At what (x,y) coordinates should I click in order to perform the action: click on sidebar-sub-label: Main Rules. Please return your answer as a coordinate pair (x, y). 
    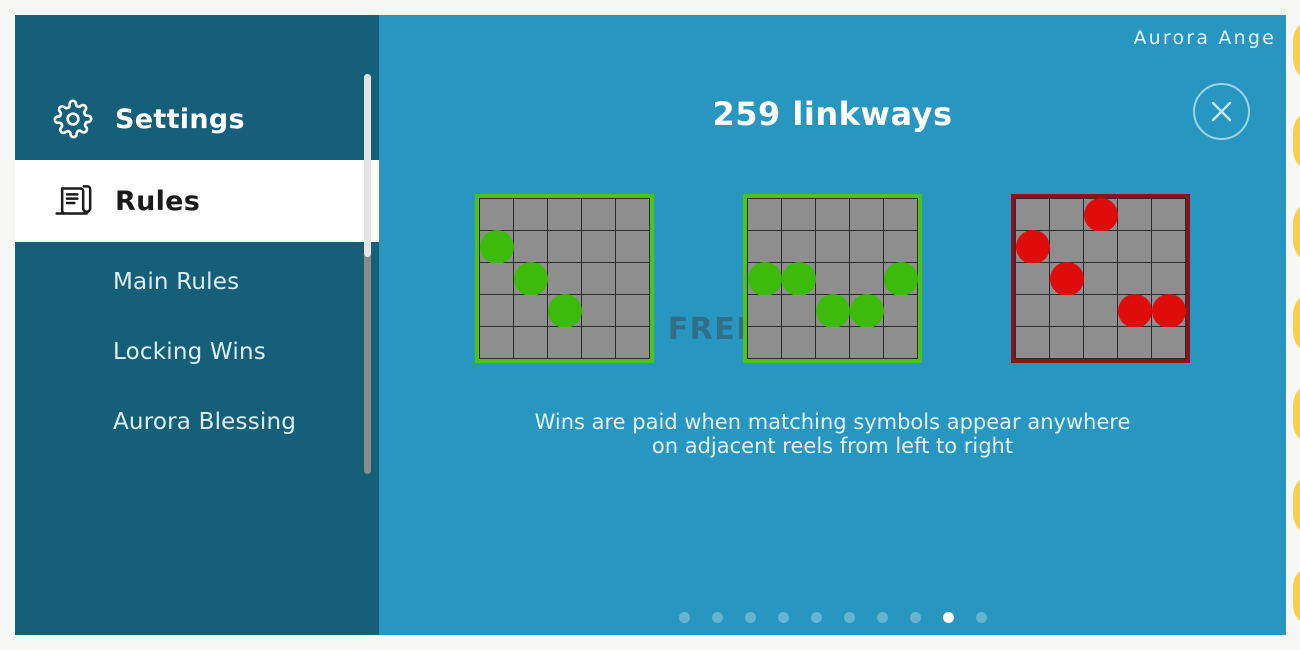
    Looking at the image, I should click on (176, 282).